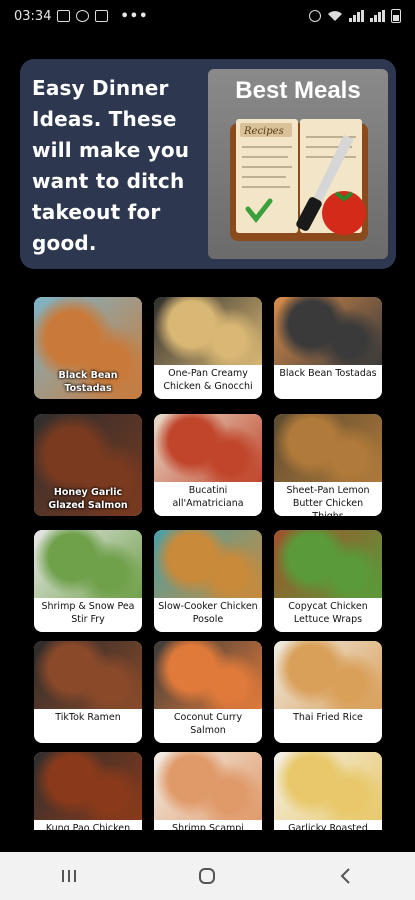  I want to click on alarm-icon, so click(315, 16).